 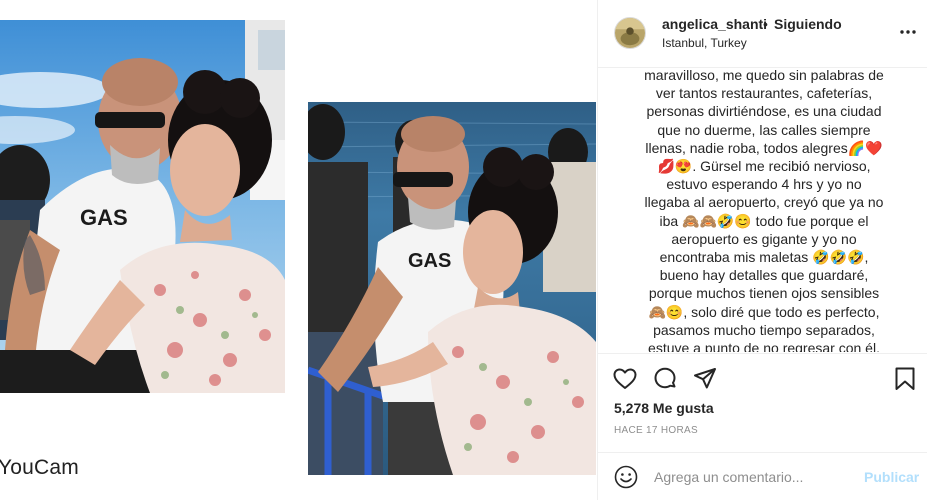 I want to click on follow-status-button: Siguiendo, so click(x=808, y=24).